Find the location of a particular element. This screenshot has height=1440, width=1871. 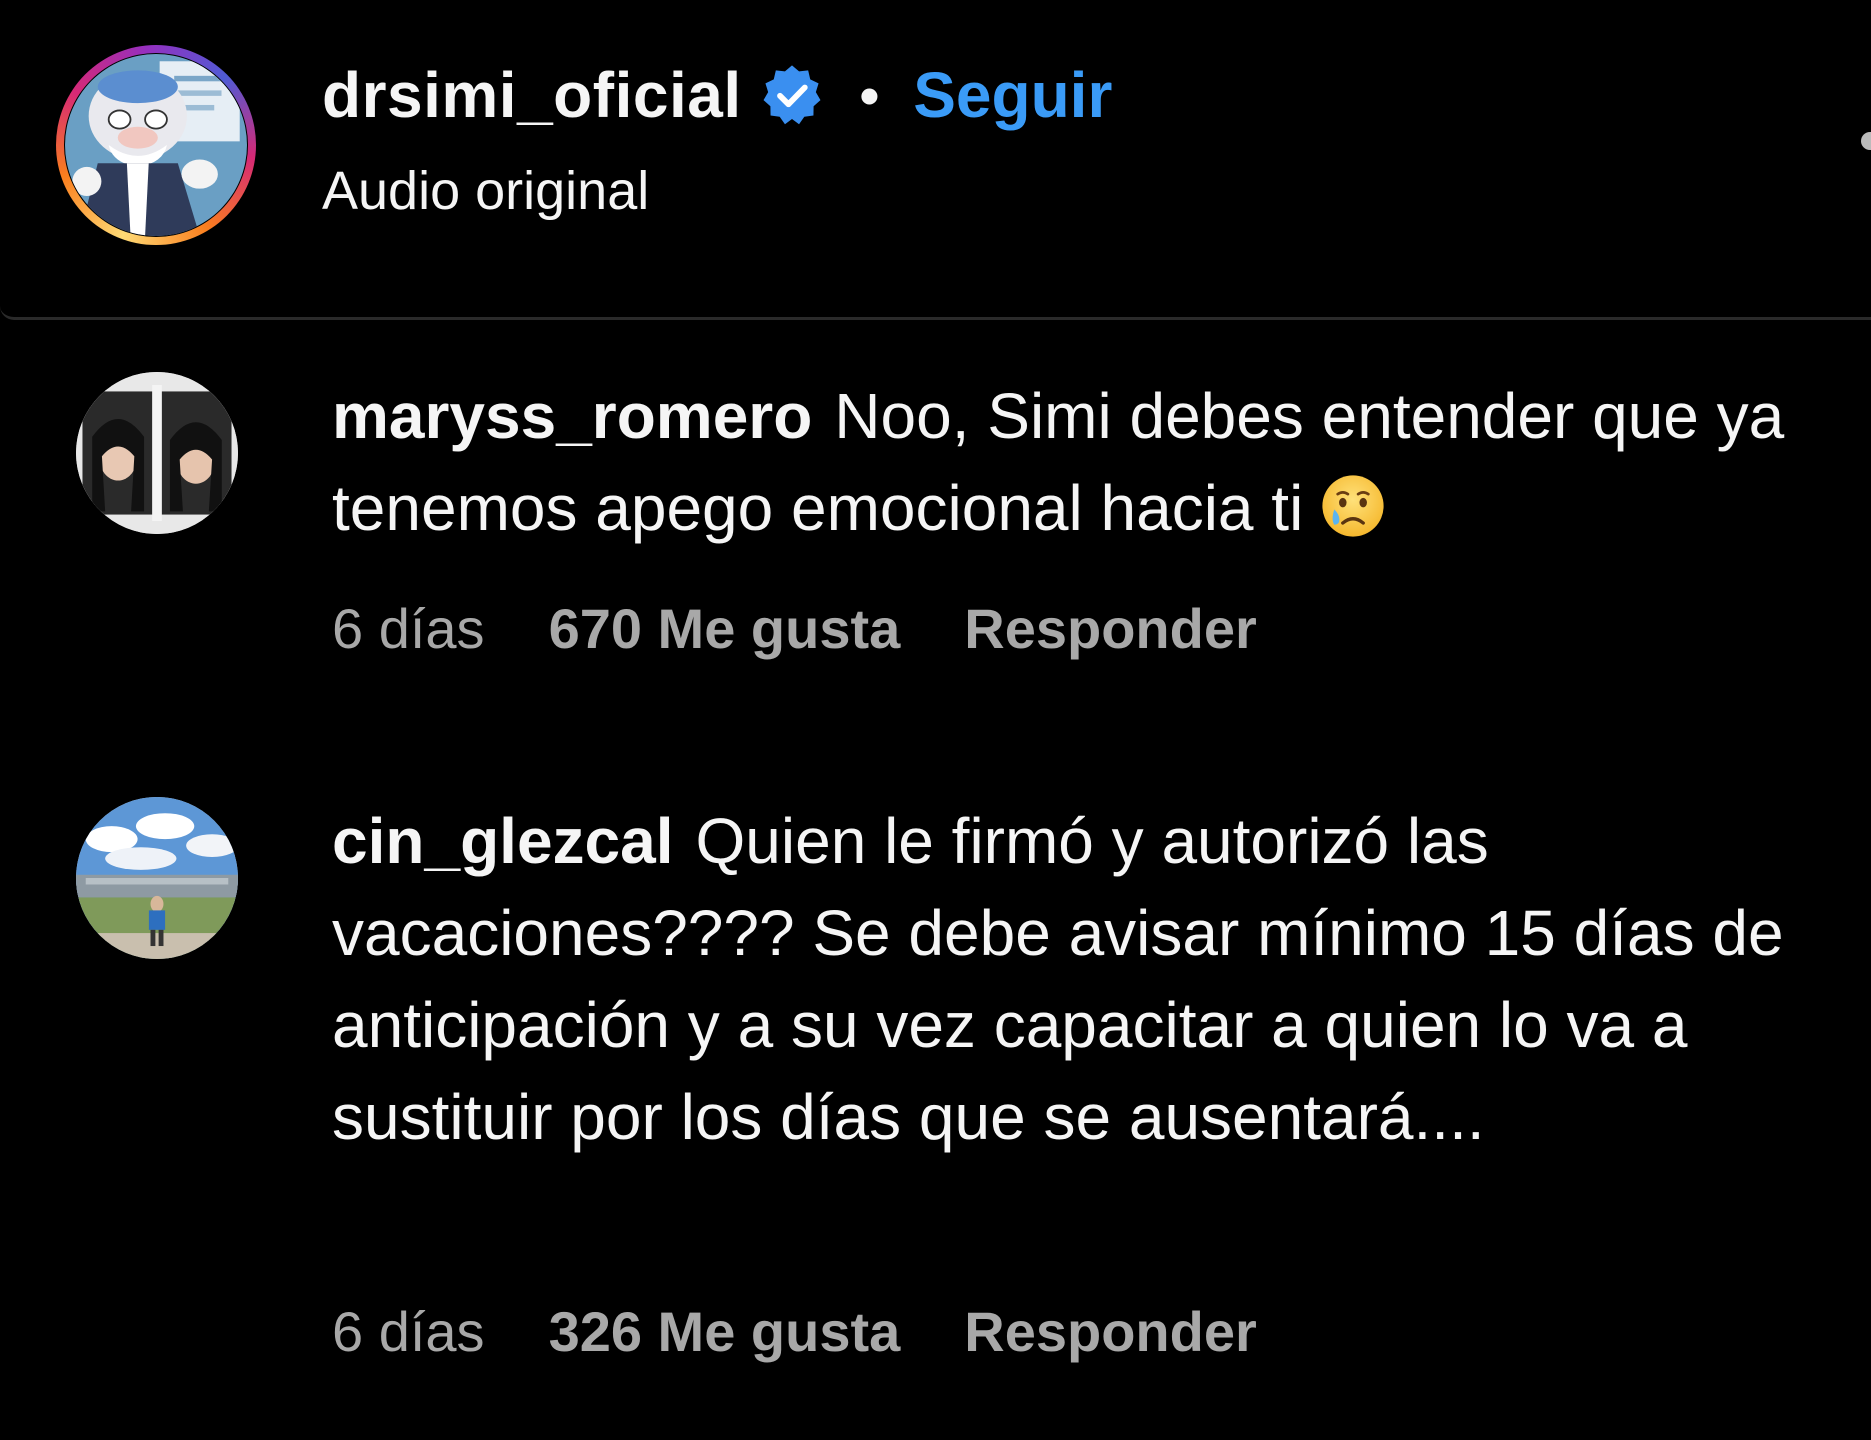

verified-badge-icon is located at coordinates (792, 95).